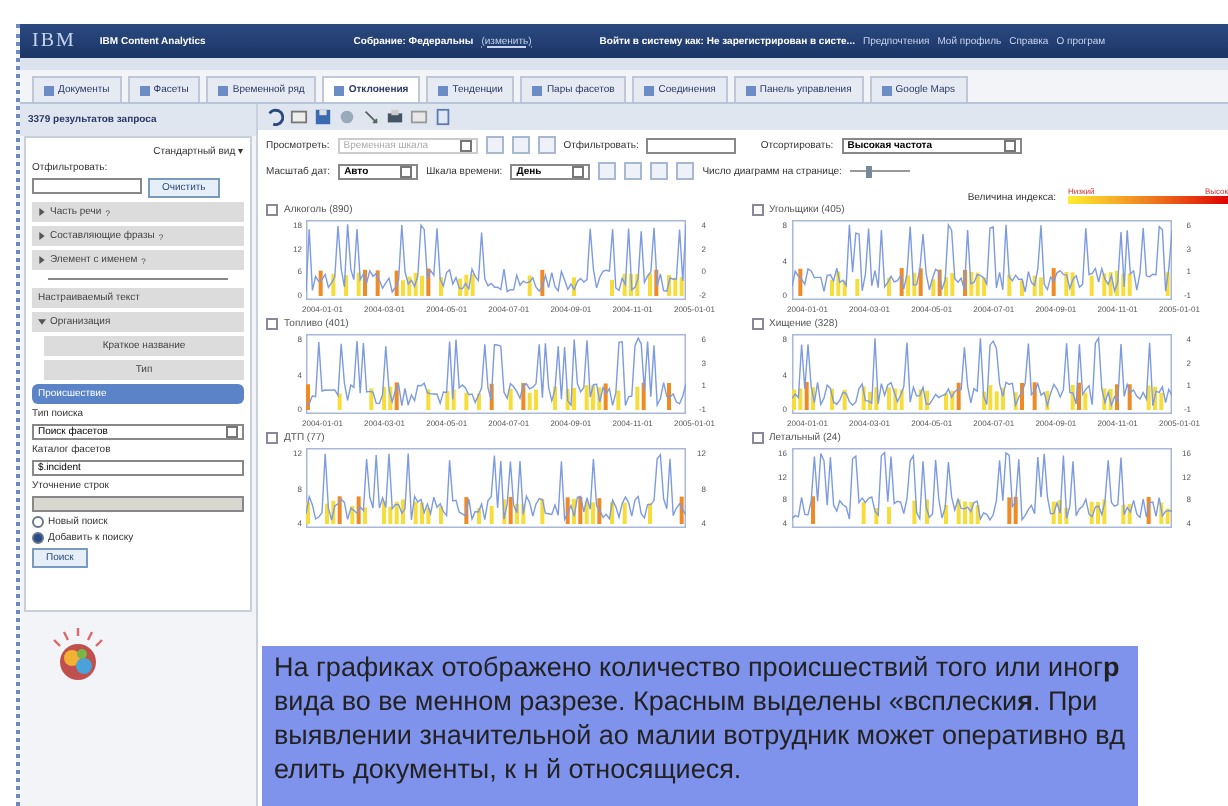 This screenshot has height=806, width=1228. I want to click on ibm-logo: IBM, so click(54, 41).